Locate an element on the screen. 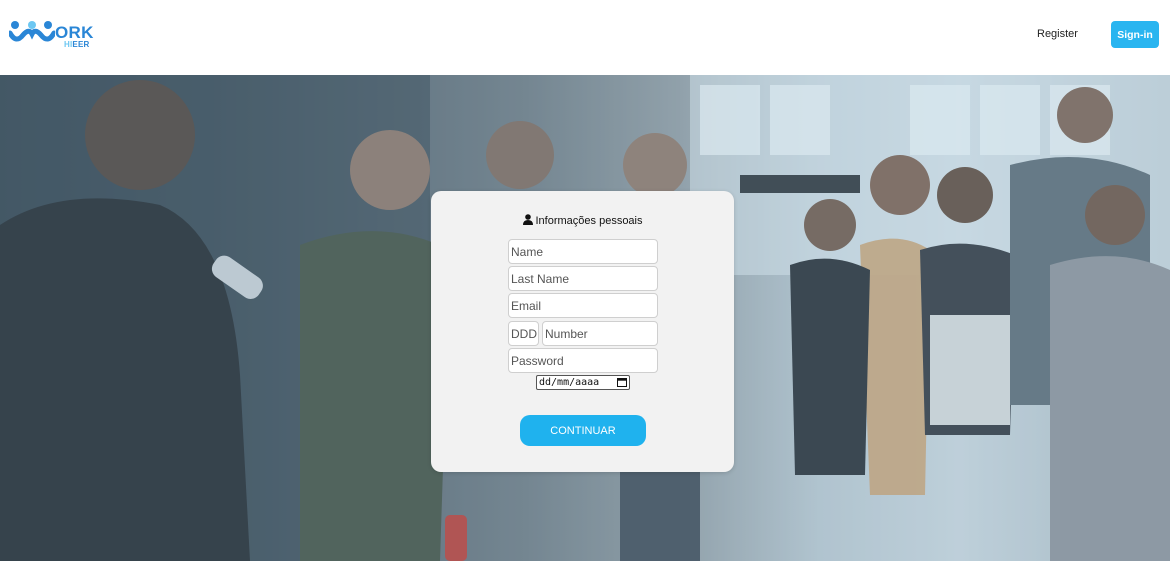  email-input is located at coordinates (583, 305).